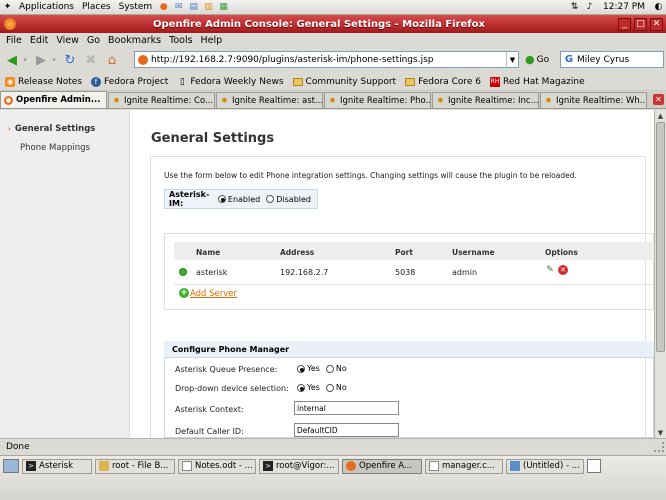  I want to click on url-input, so click(328, 59).